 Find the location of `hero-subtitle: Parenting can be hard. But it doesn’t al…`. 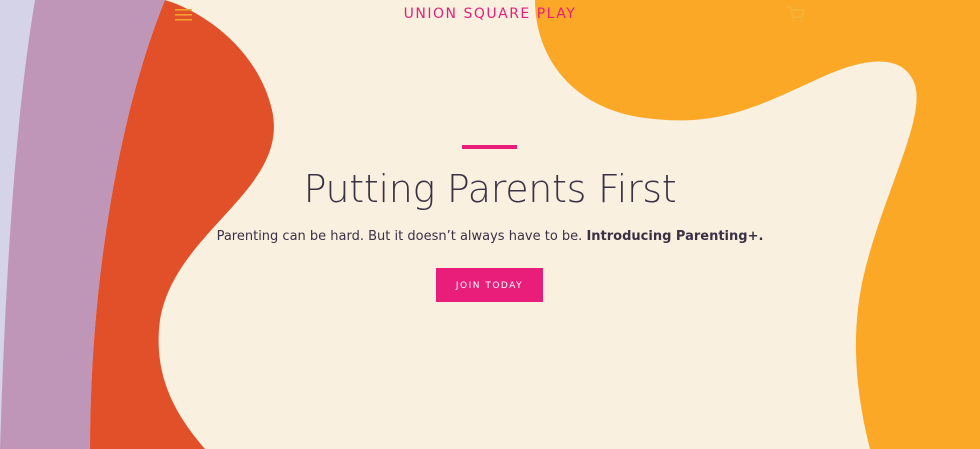

hero-subtitle: Parenting can be hard. But it doesn’t al… is located at coordinates (490, 237).